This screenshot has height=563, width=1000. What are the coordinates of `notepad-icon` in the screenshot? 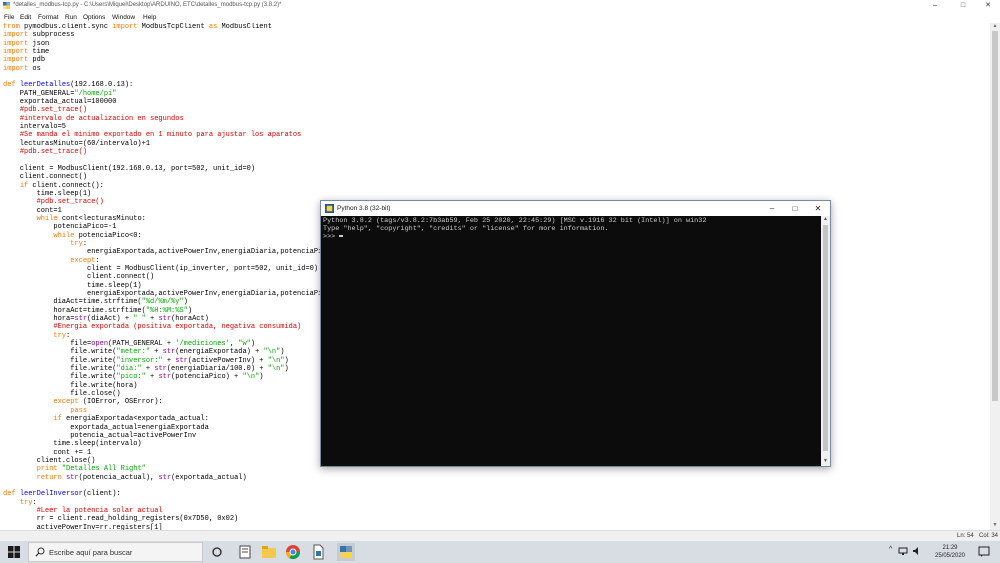 It's located at (245, 552).